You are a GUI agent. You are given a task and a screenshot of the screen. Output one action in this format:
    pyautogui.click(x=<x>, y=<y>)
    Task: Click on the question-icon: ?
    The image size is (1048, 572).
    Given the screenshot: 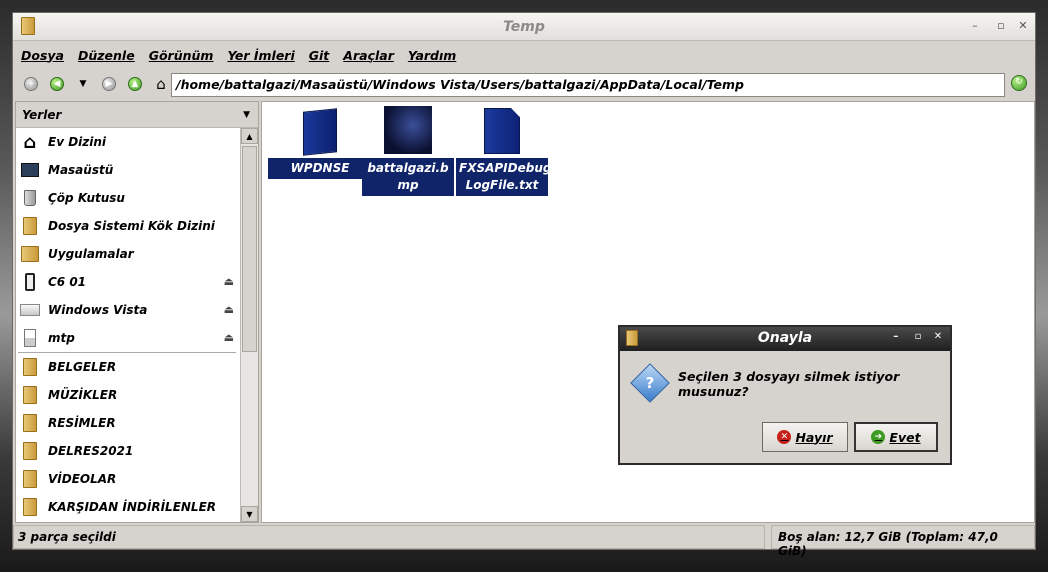 What is the action you would take?
    pyautogui.click(x=650, y=383)
    